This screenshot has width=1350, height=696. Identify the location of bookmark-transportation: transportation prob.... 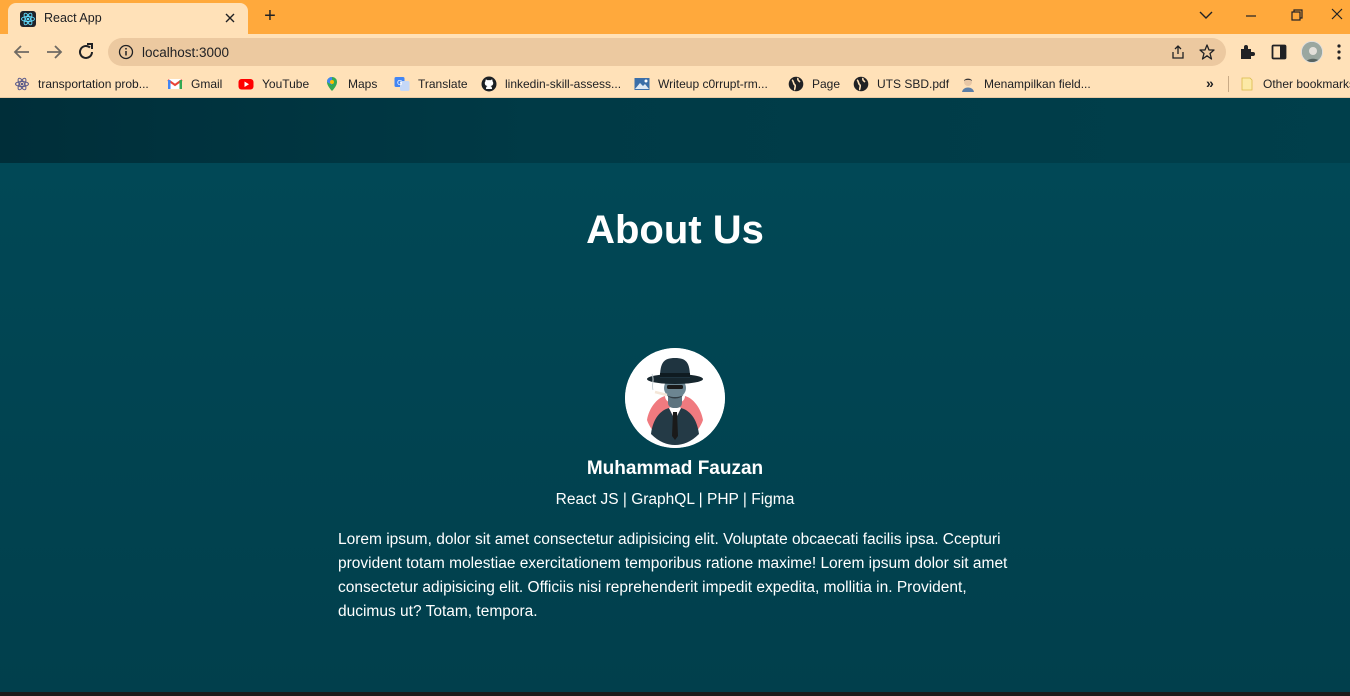
(81, 84).